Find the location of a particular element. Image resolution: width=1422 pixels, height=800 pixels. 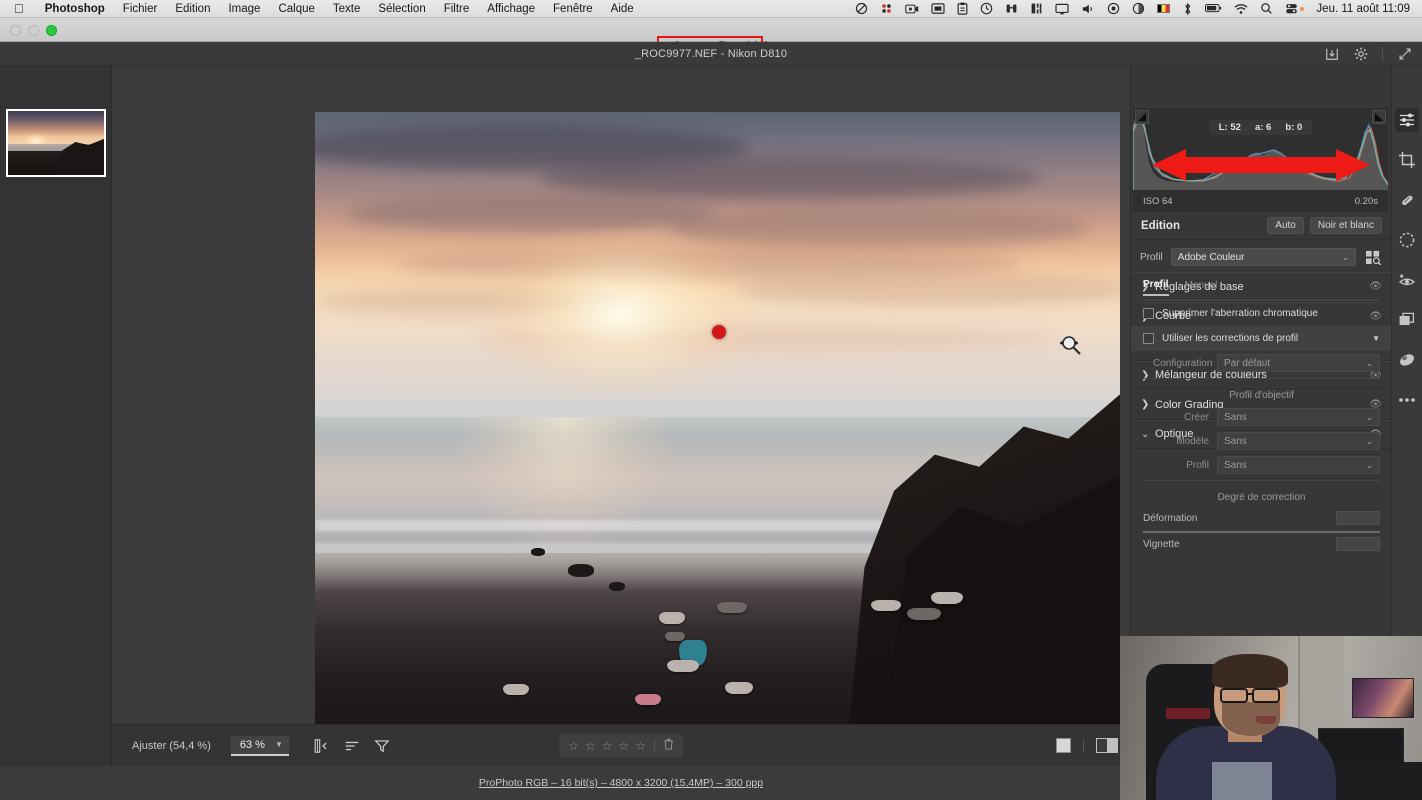

black-and-white-button: Noir et blanc is located at coordinates (1345, 225).